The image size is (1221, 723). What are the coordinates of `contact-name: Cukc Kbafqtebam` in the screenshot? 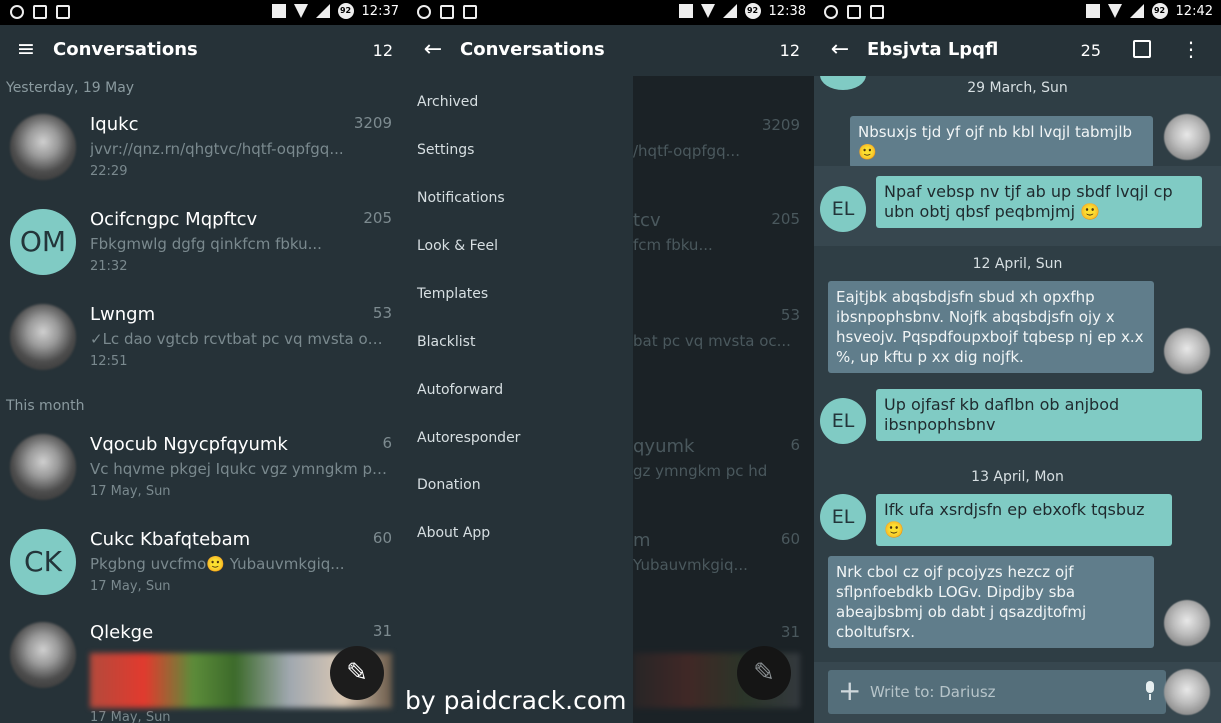 It's located at (170, 539).